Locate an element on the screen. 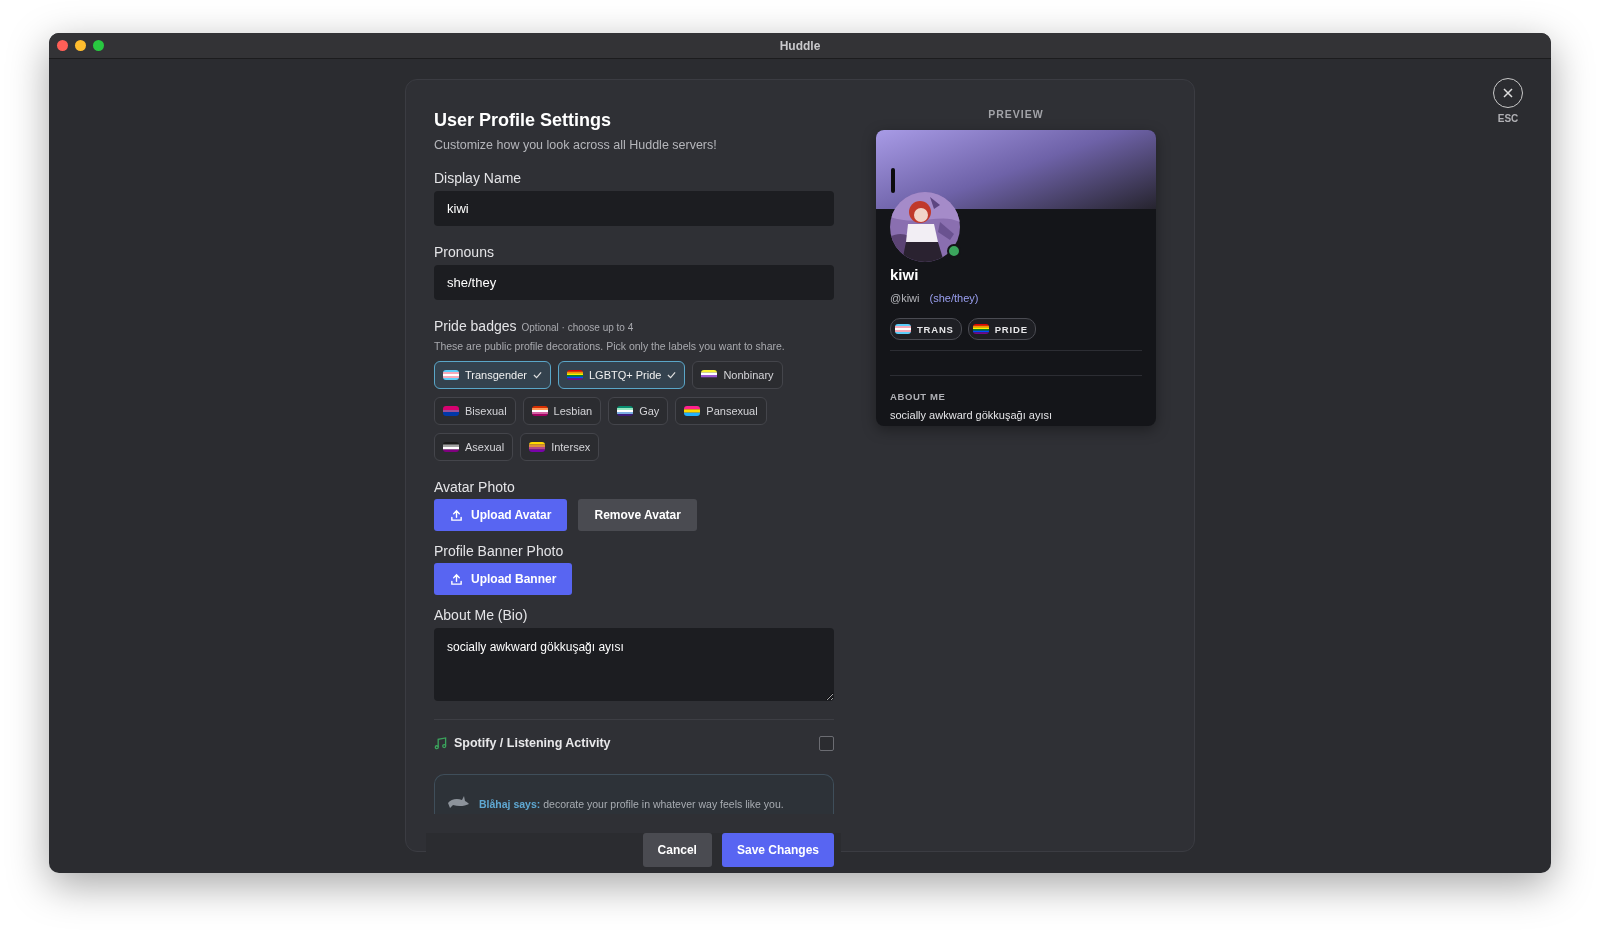  field-hint: Optional · choose up to 4 is located at coordinates (577, 327).